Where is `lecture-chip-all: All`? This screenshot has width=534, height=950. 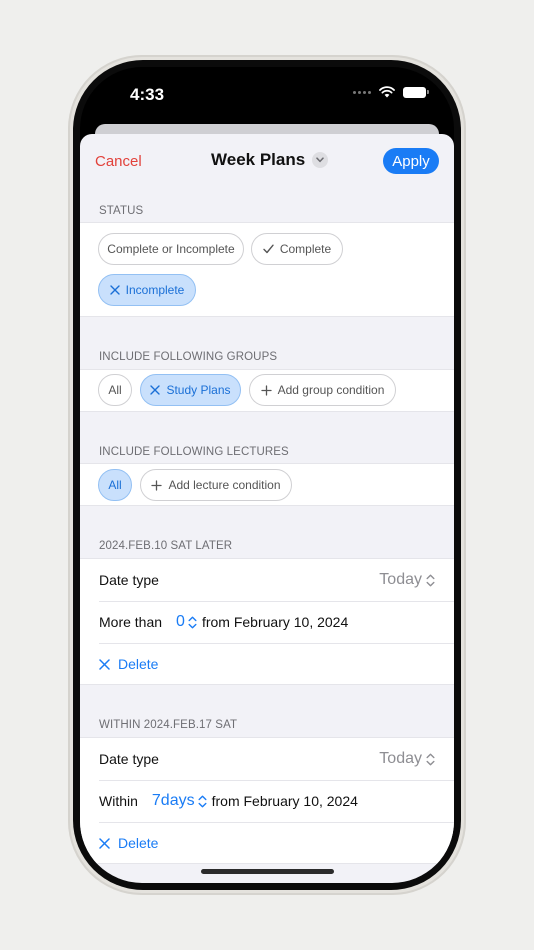 lecture-chip-all: All is located at coordinates (115, 485).